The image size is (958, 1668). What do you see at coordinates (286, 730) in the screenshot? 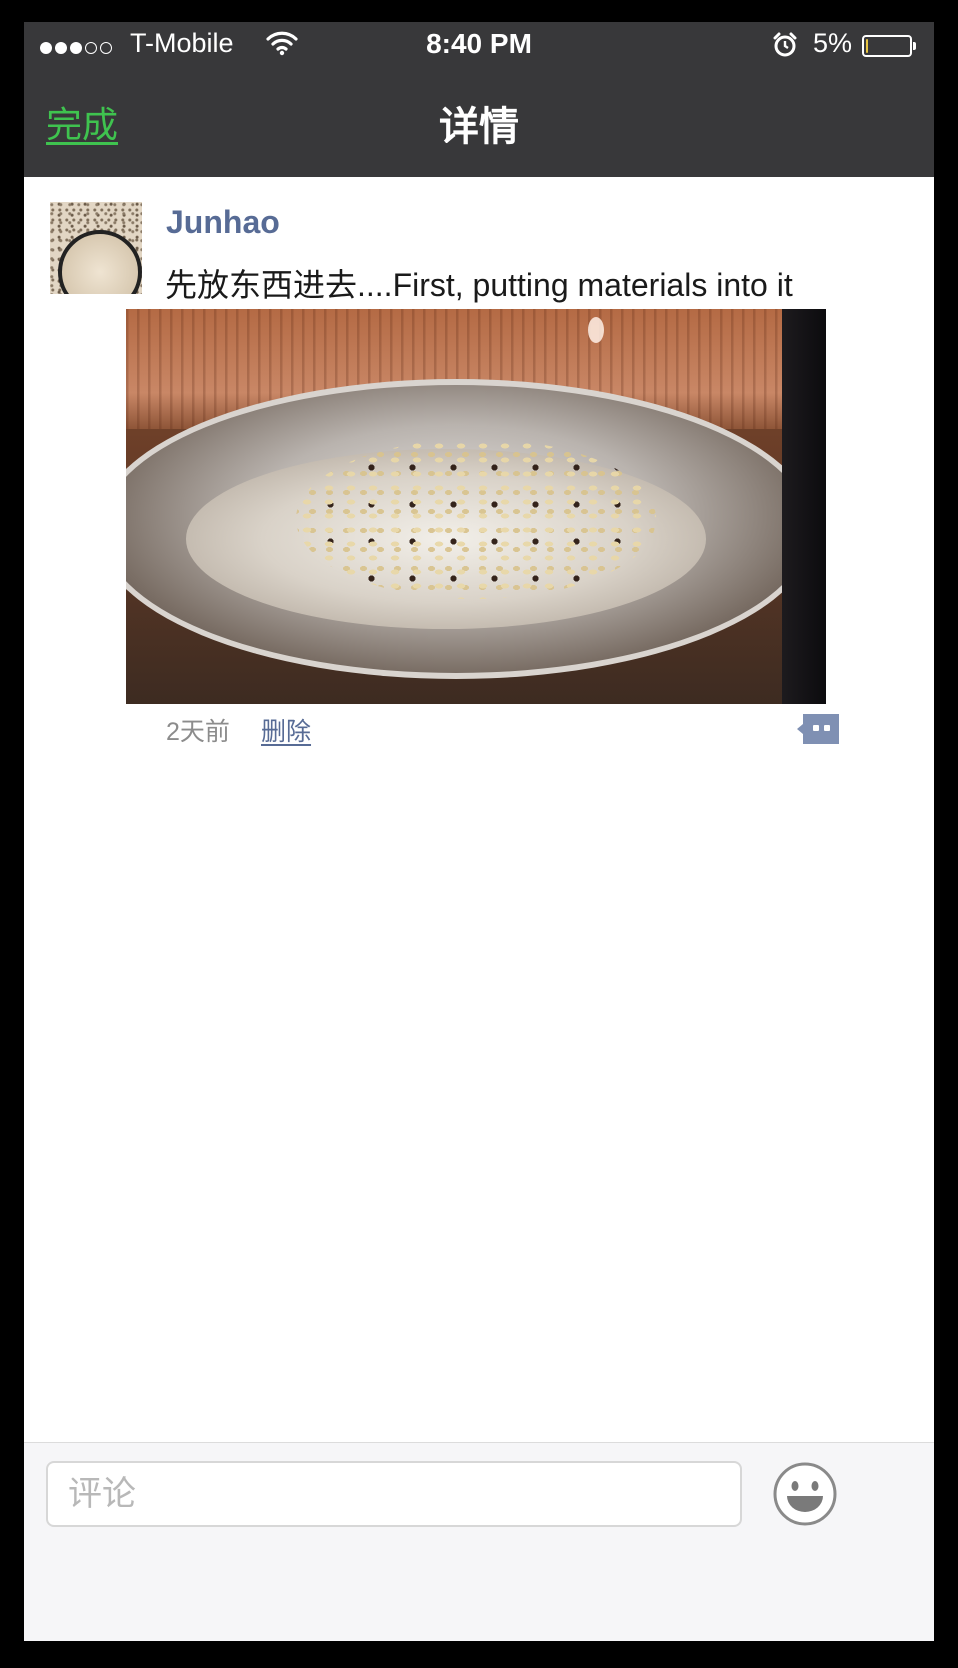
I see `delete-link: 删除` at bounding box center [286, 730].